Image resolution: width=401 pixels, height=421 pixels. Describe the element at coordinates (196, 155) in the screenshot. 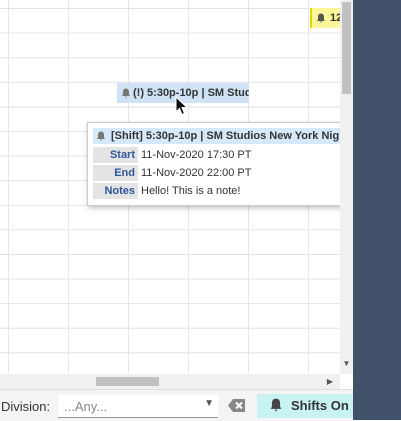

I see `tooltip-value: 11-Nov-2020 17:30 PT` at that location.